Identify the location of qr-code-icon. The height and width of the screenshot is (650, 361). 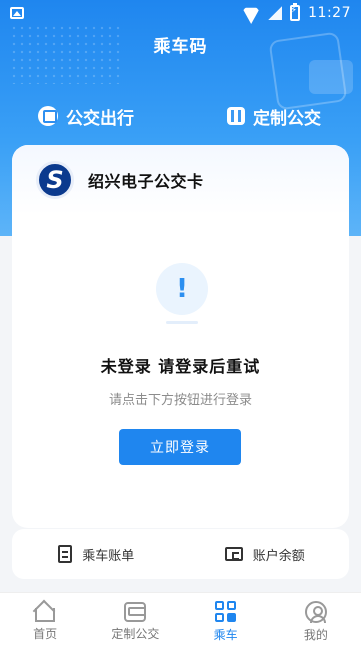
(225, 611).